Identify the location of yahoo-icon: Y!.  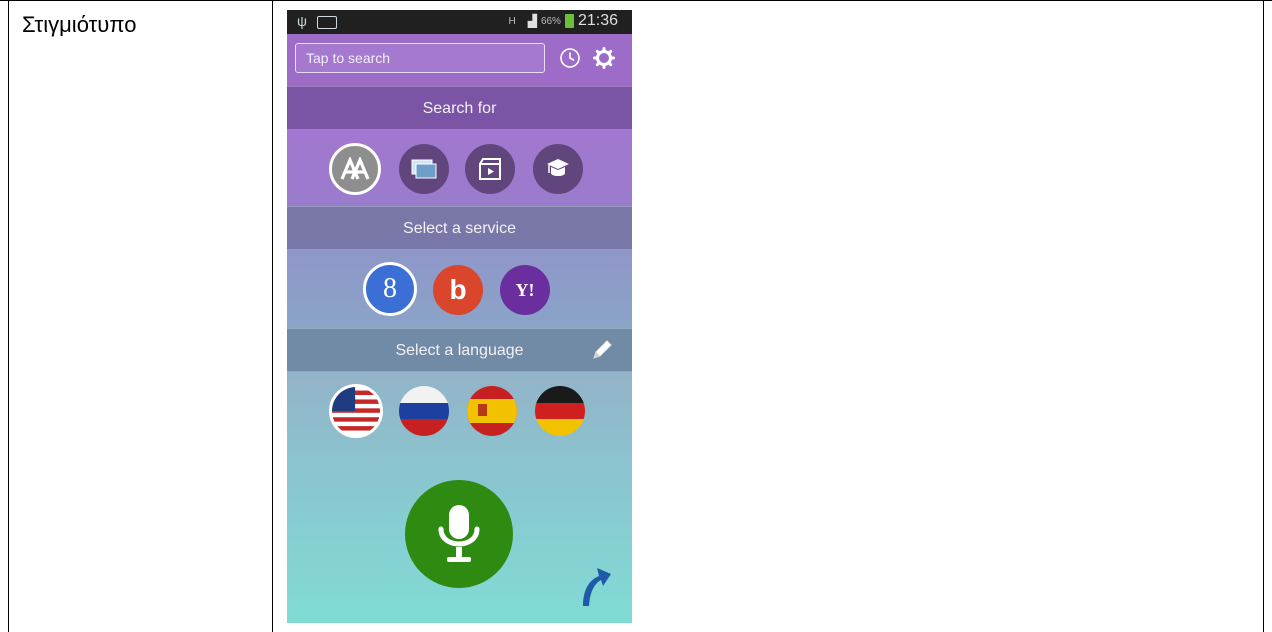
(525, 290).